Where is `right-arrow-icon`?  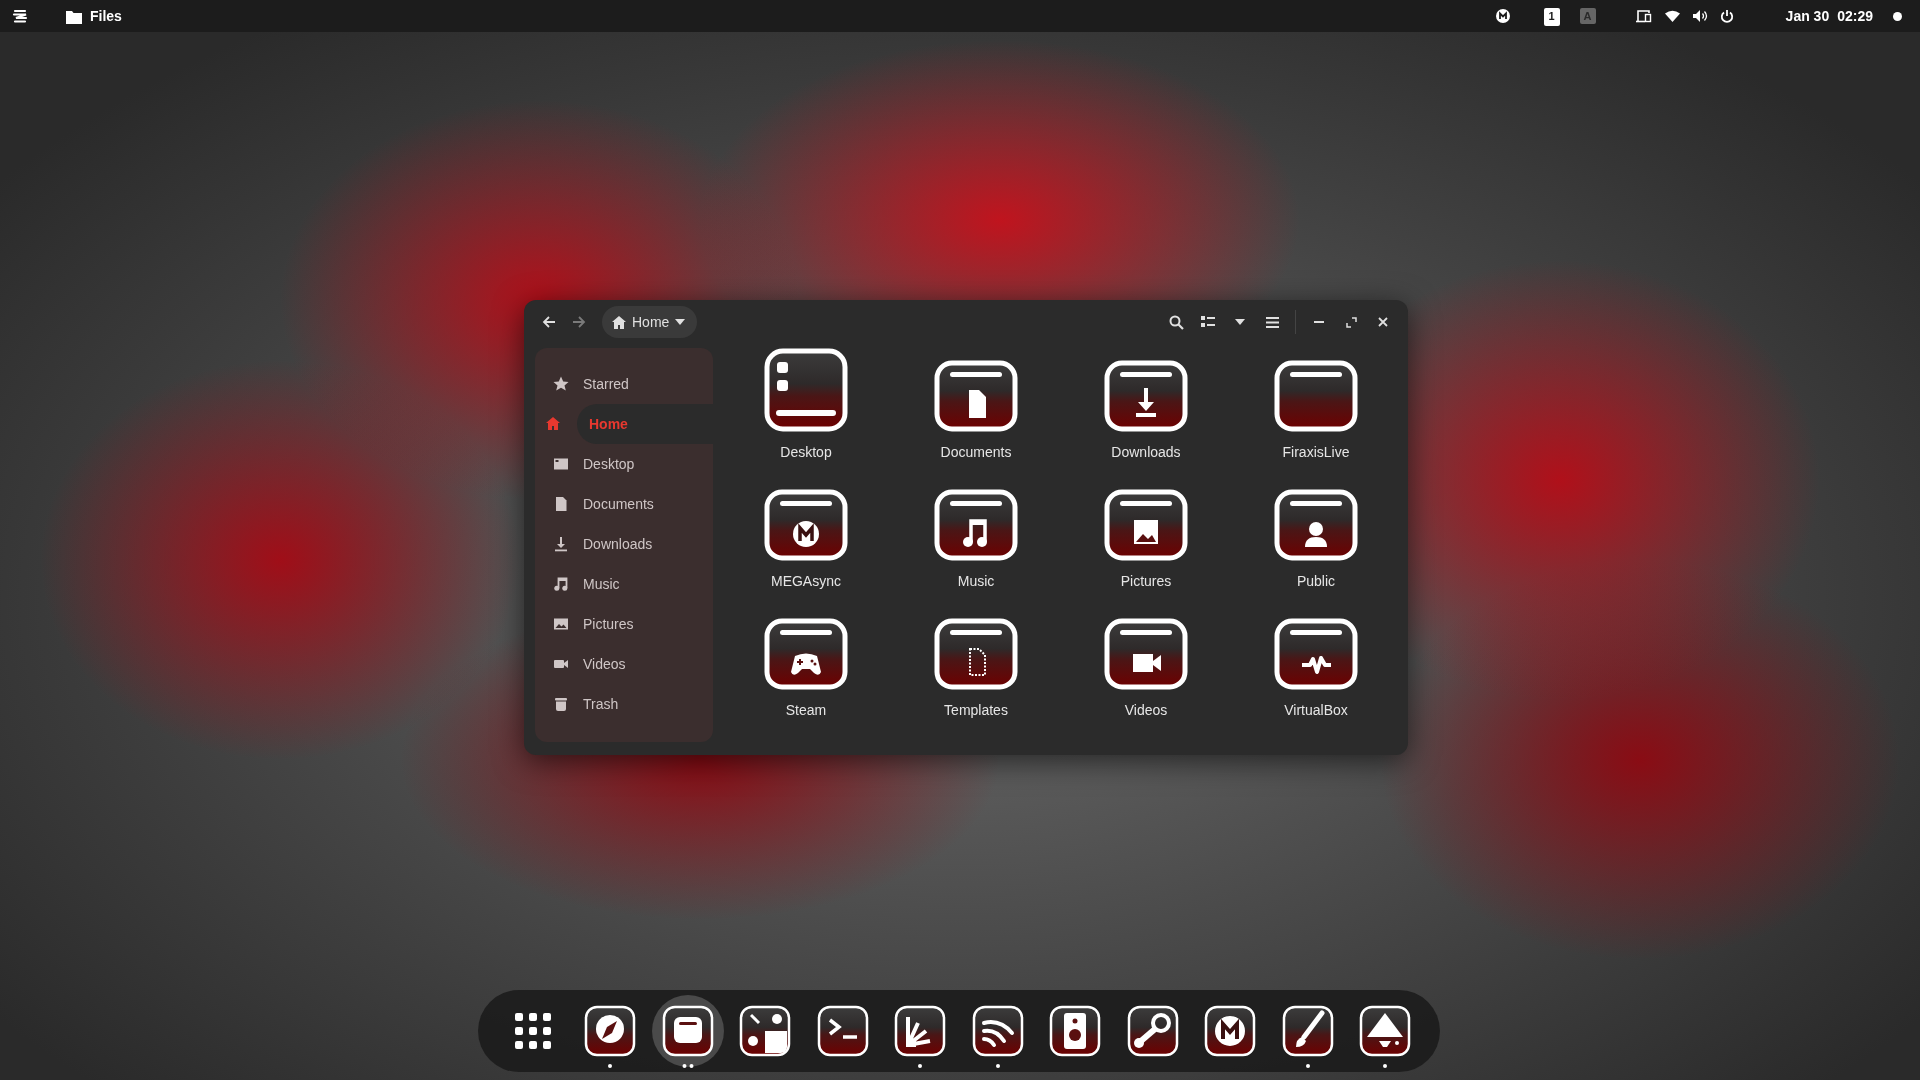
right-arrow-icon is located at coordinates (579, 322).